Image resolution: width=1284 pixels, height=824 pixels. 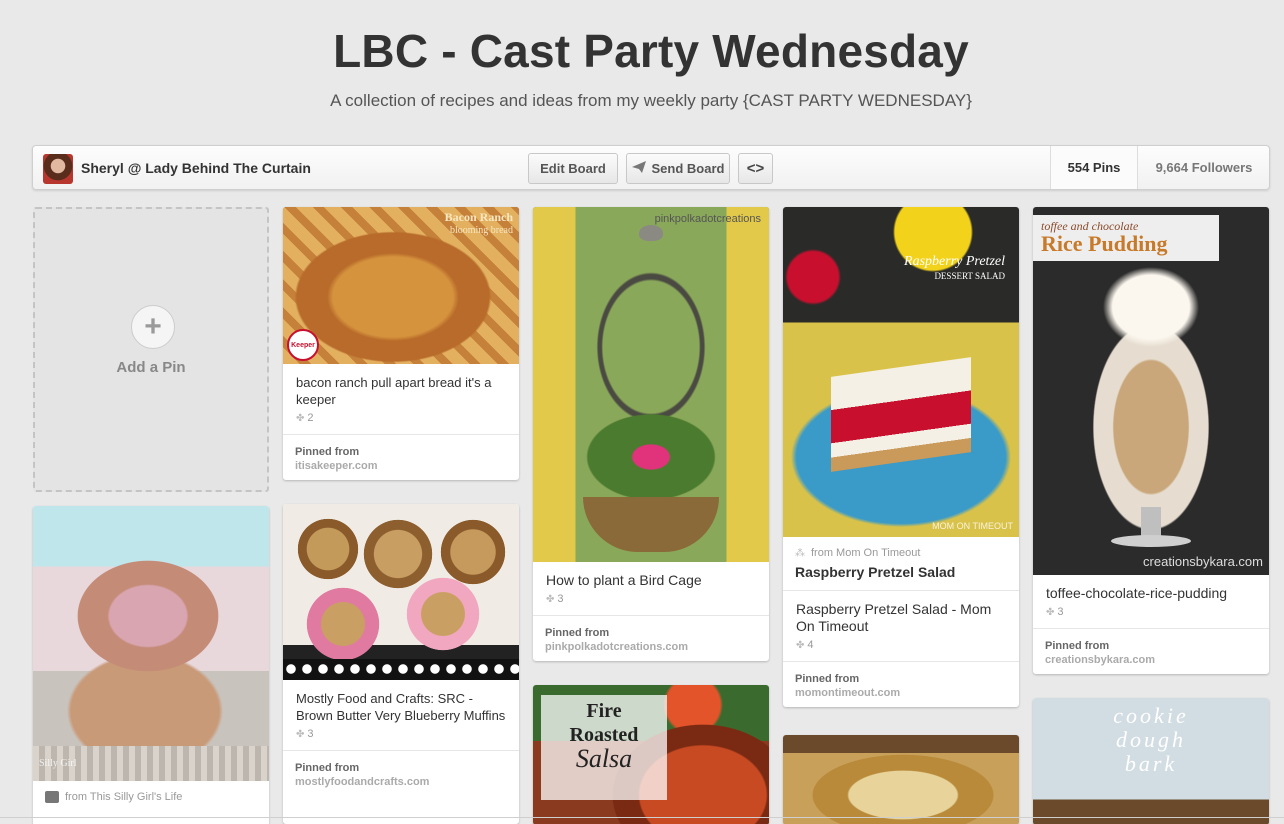 I want to click on pinned-from-source: itisakeeper.com, so click(x=401, y=466).